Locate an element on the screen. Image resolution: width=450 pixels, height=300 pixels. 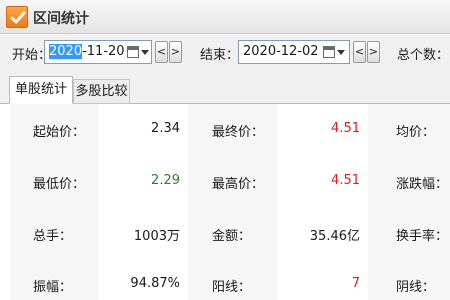
turnover-rate-label: 换手率： is located at coordinates (422, 236).